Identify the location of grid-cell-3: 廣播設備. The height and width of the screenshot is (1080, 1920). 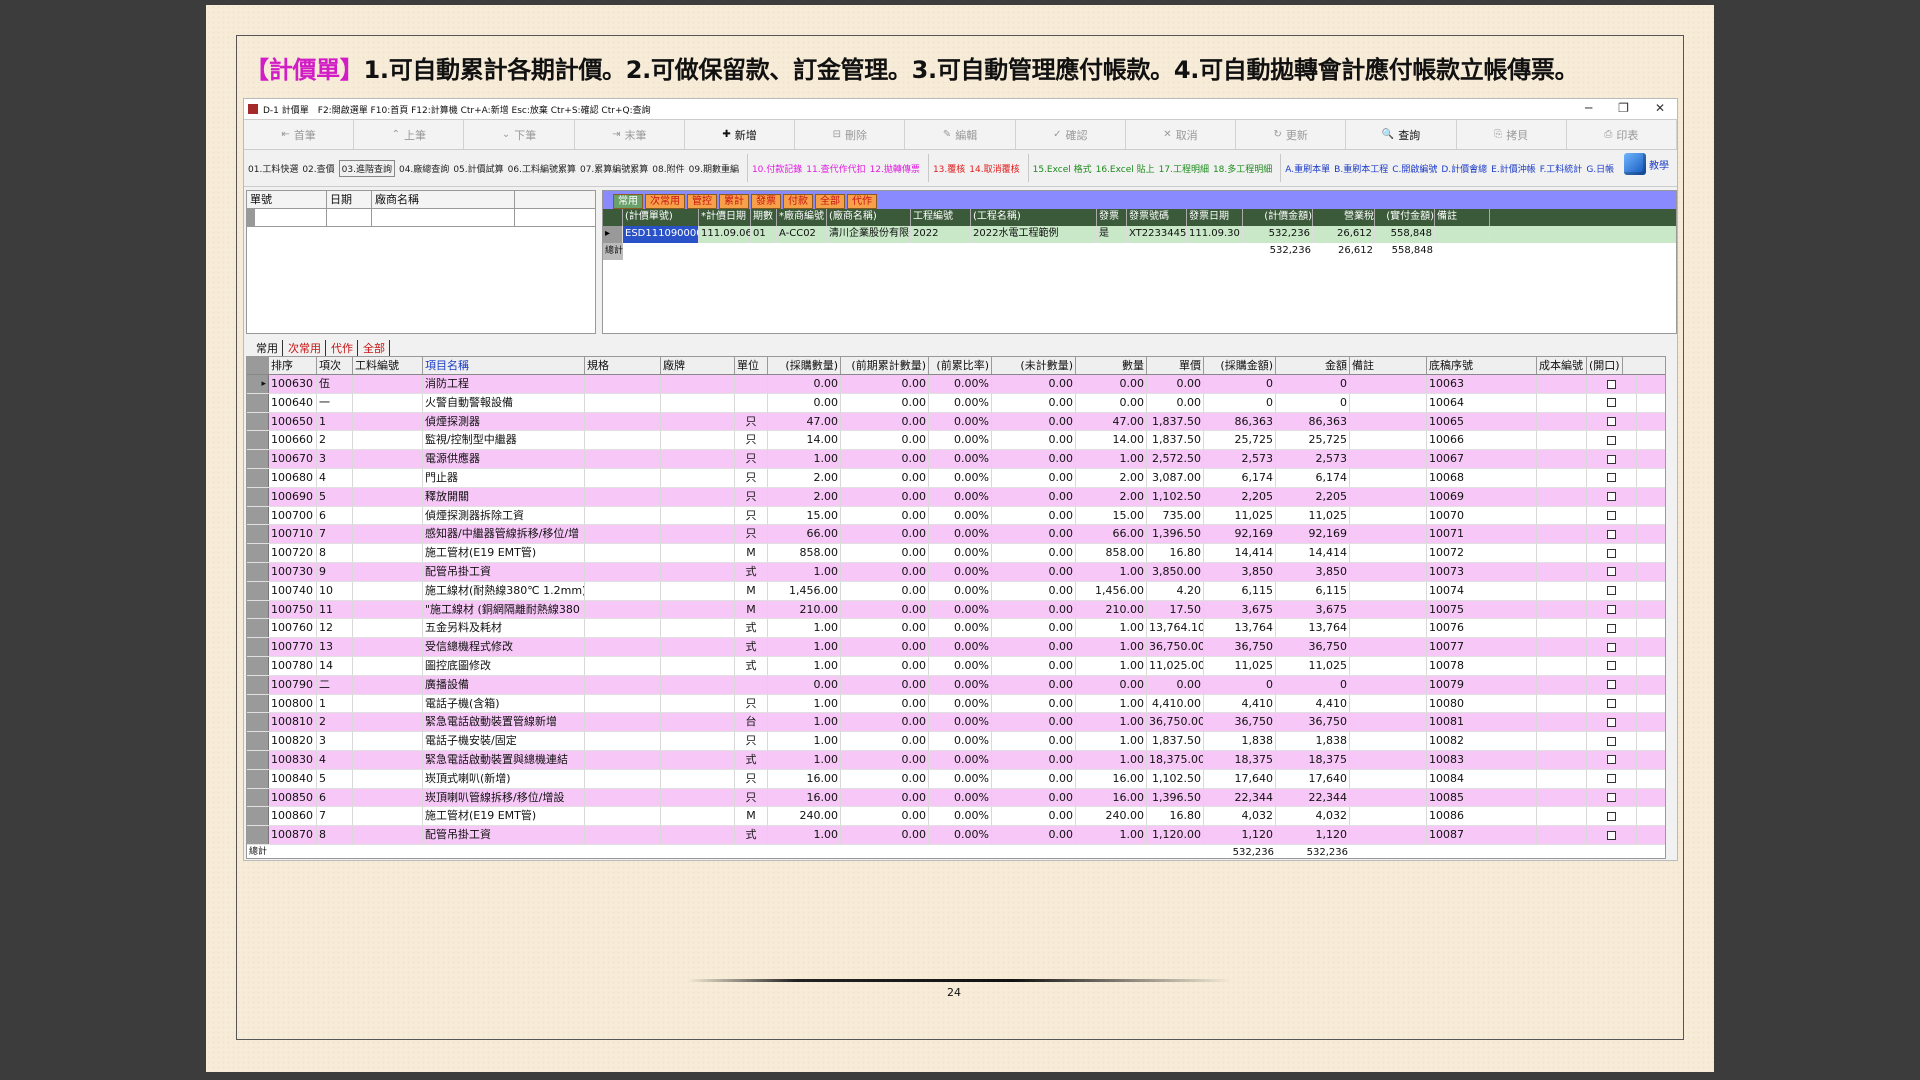
(504, 684).